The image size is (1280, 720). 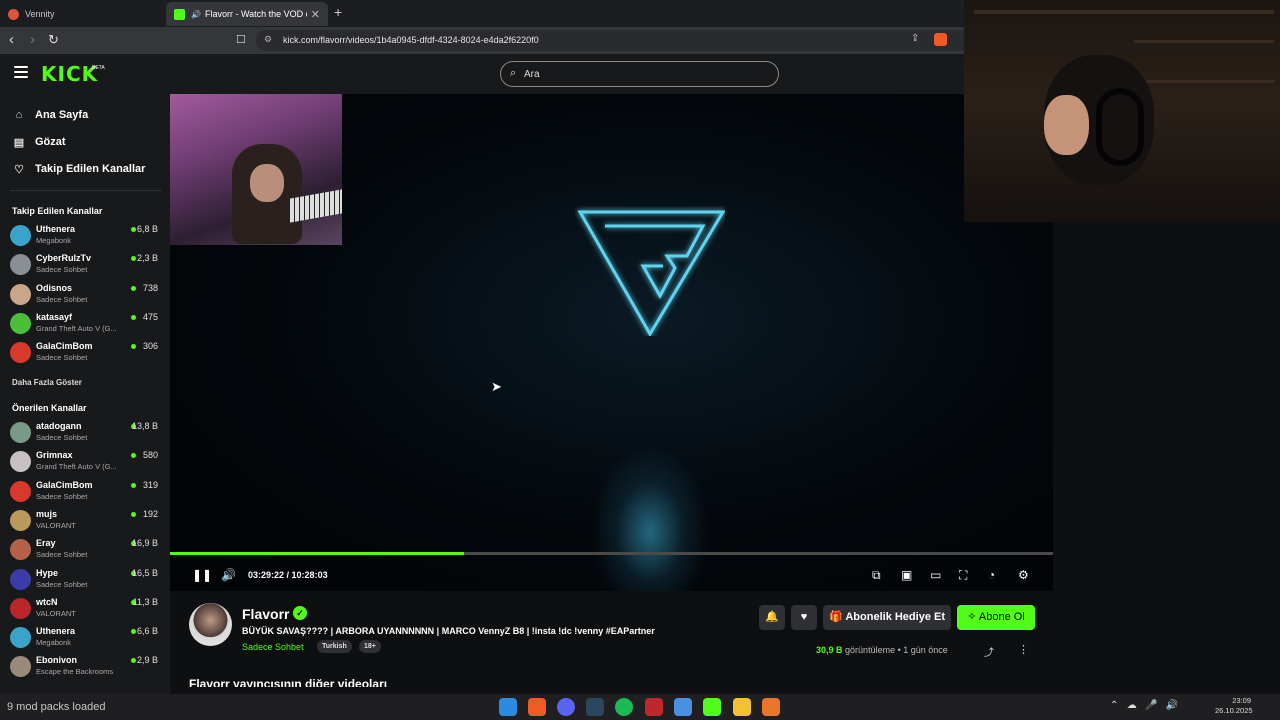 I want to click on file-explorer-icon, so click(x=742, y=707).